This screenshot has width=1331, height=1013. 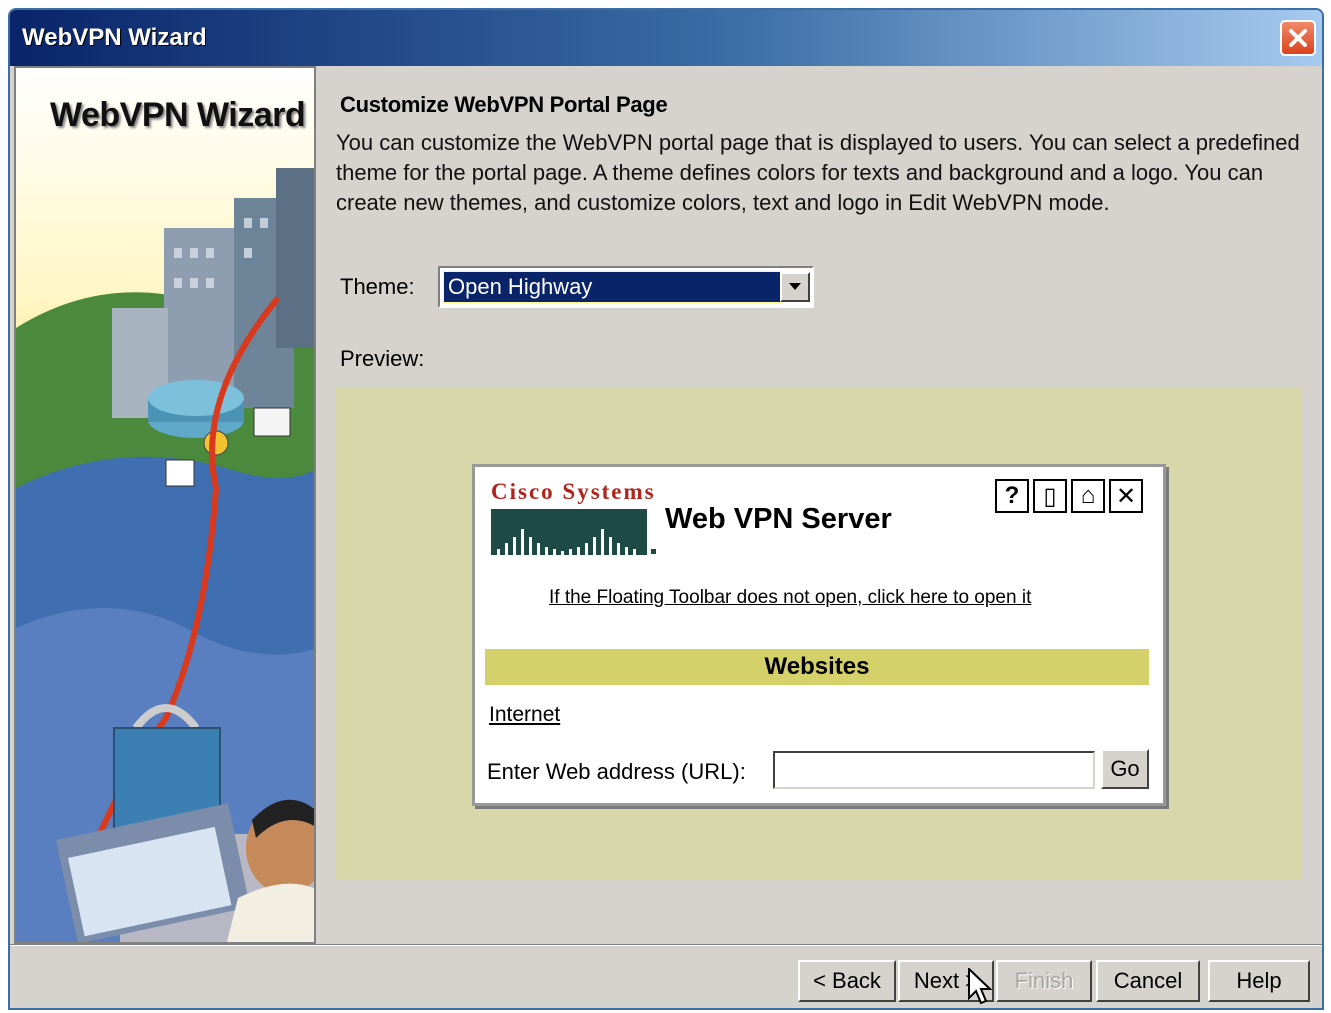 What do you see at coordinates (778, 519) in the screenshot?
I see `server-title: Web VPN Server` at bounding box center [778, 519].